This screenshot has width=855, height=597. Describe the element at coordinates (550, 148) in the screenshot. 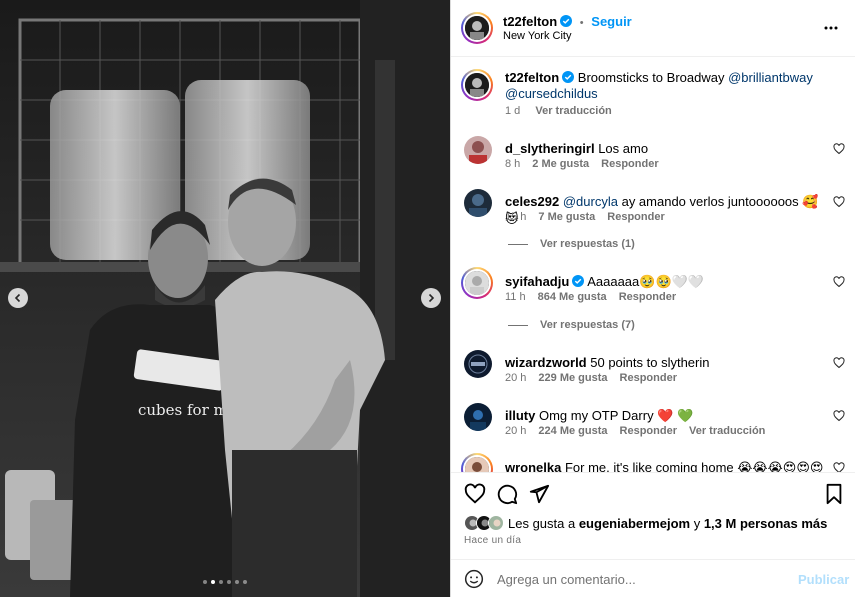

I see `comment-username: d_slytheringirl` at that location.